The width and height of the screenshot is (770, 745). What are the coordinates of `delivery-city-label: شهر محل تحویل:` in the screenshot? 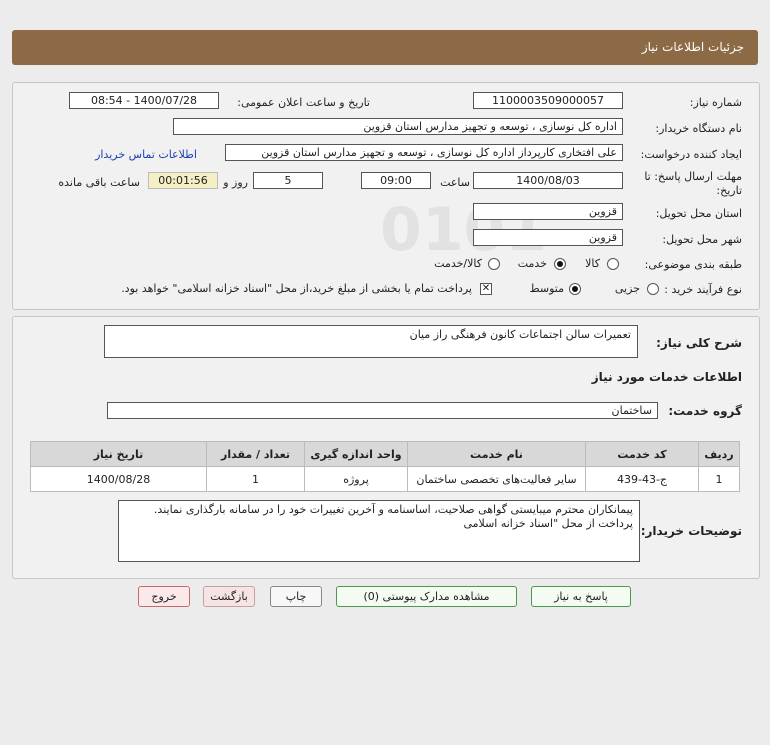 It's located at (702, 239).